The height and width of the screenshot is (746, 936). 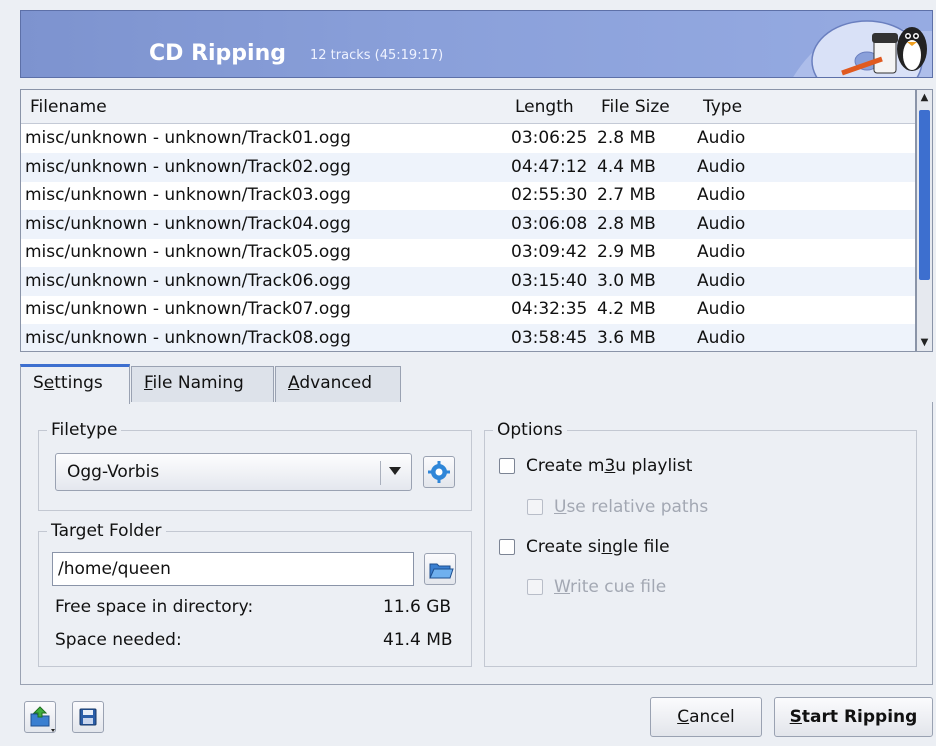 What do you see at coordinates (549, 337) in the screenshot?
I see `track-length: 03:58:45` at bounding box center [549, 337].